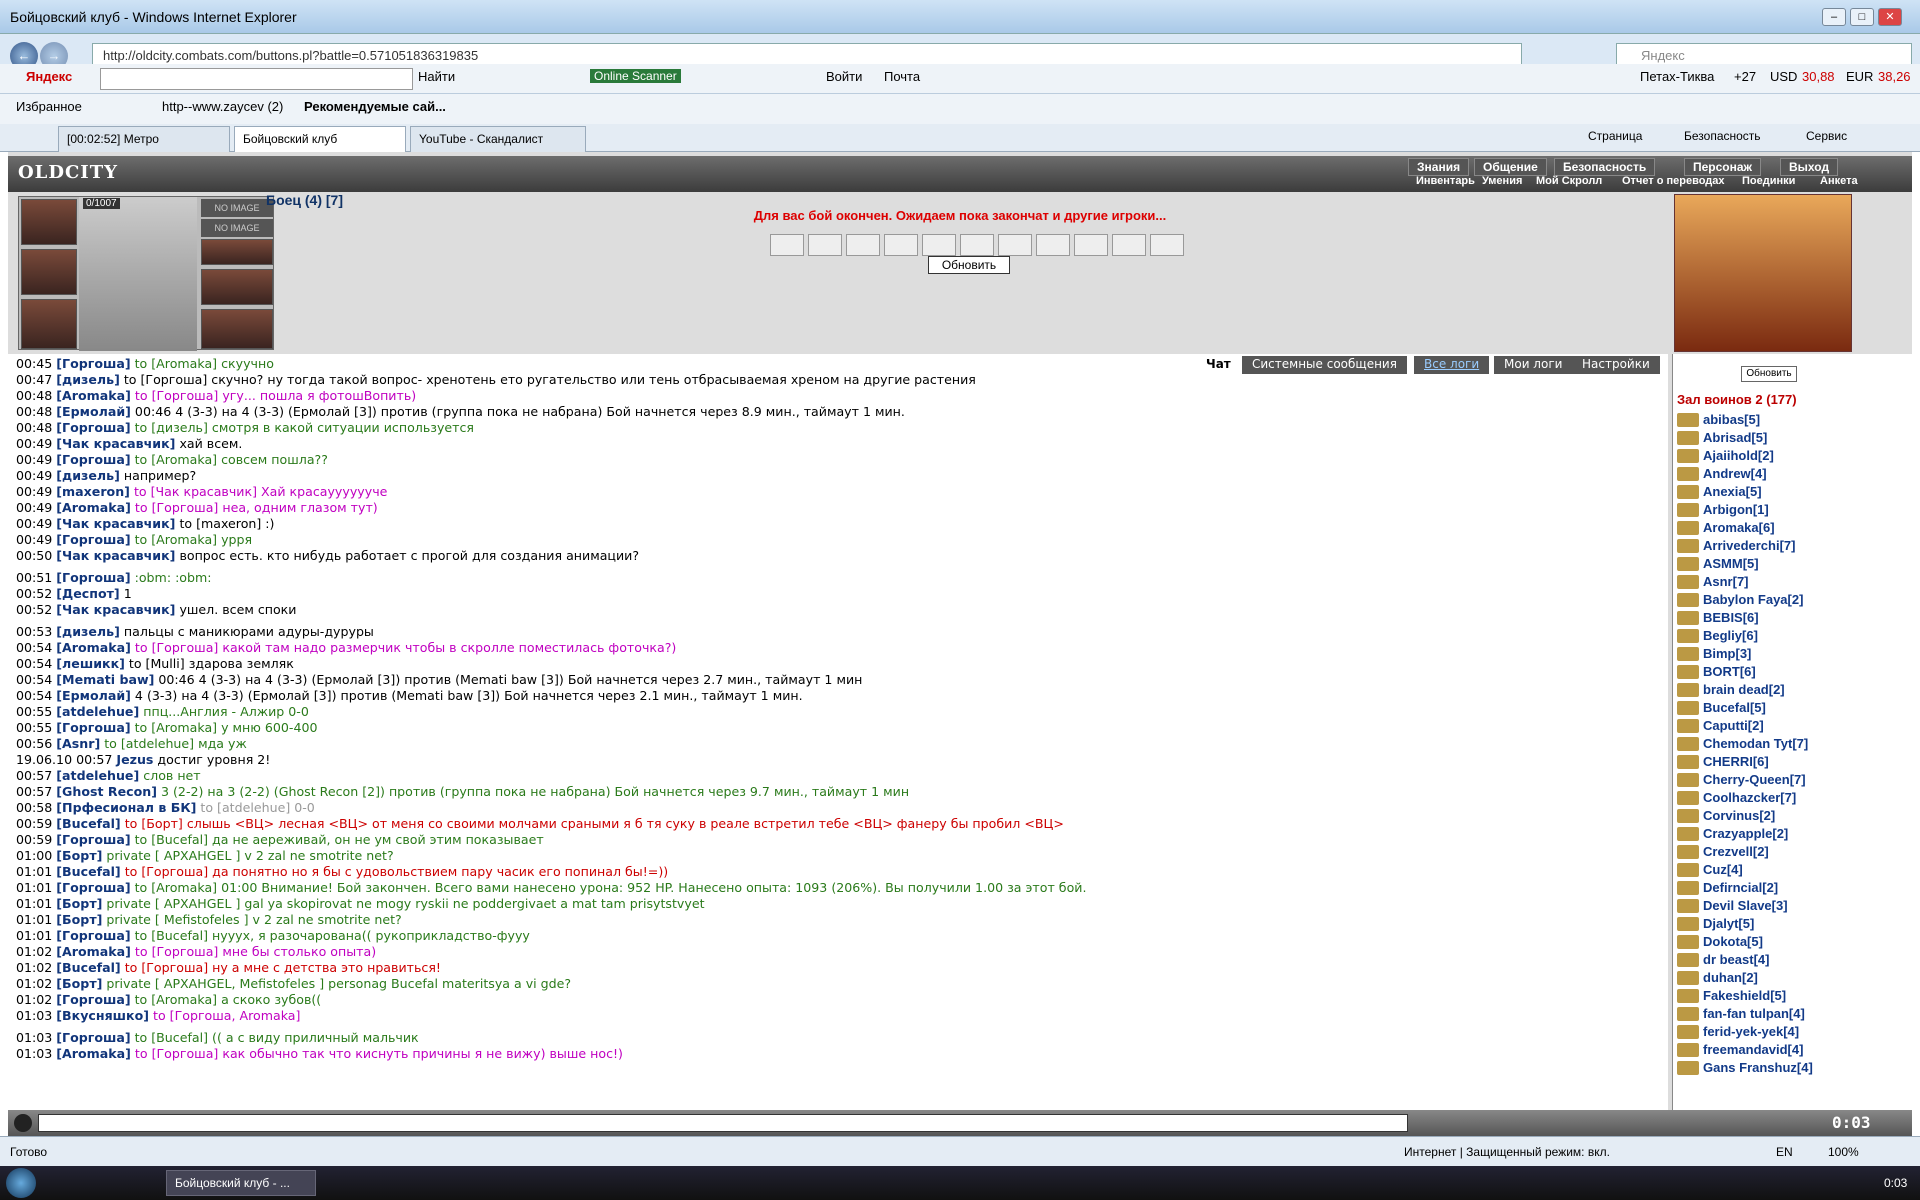 This screenshot has height=1200, width=1920. Describe the element at coordinates (635, 76) in the screenshot. I see `online-scanner-button: Online Scanner` at that location.